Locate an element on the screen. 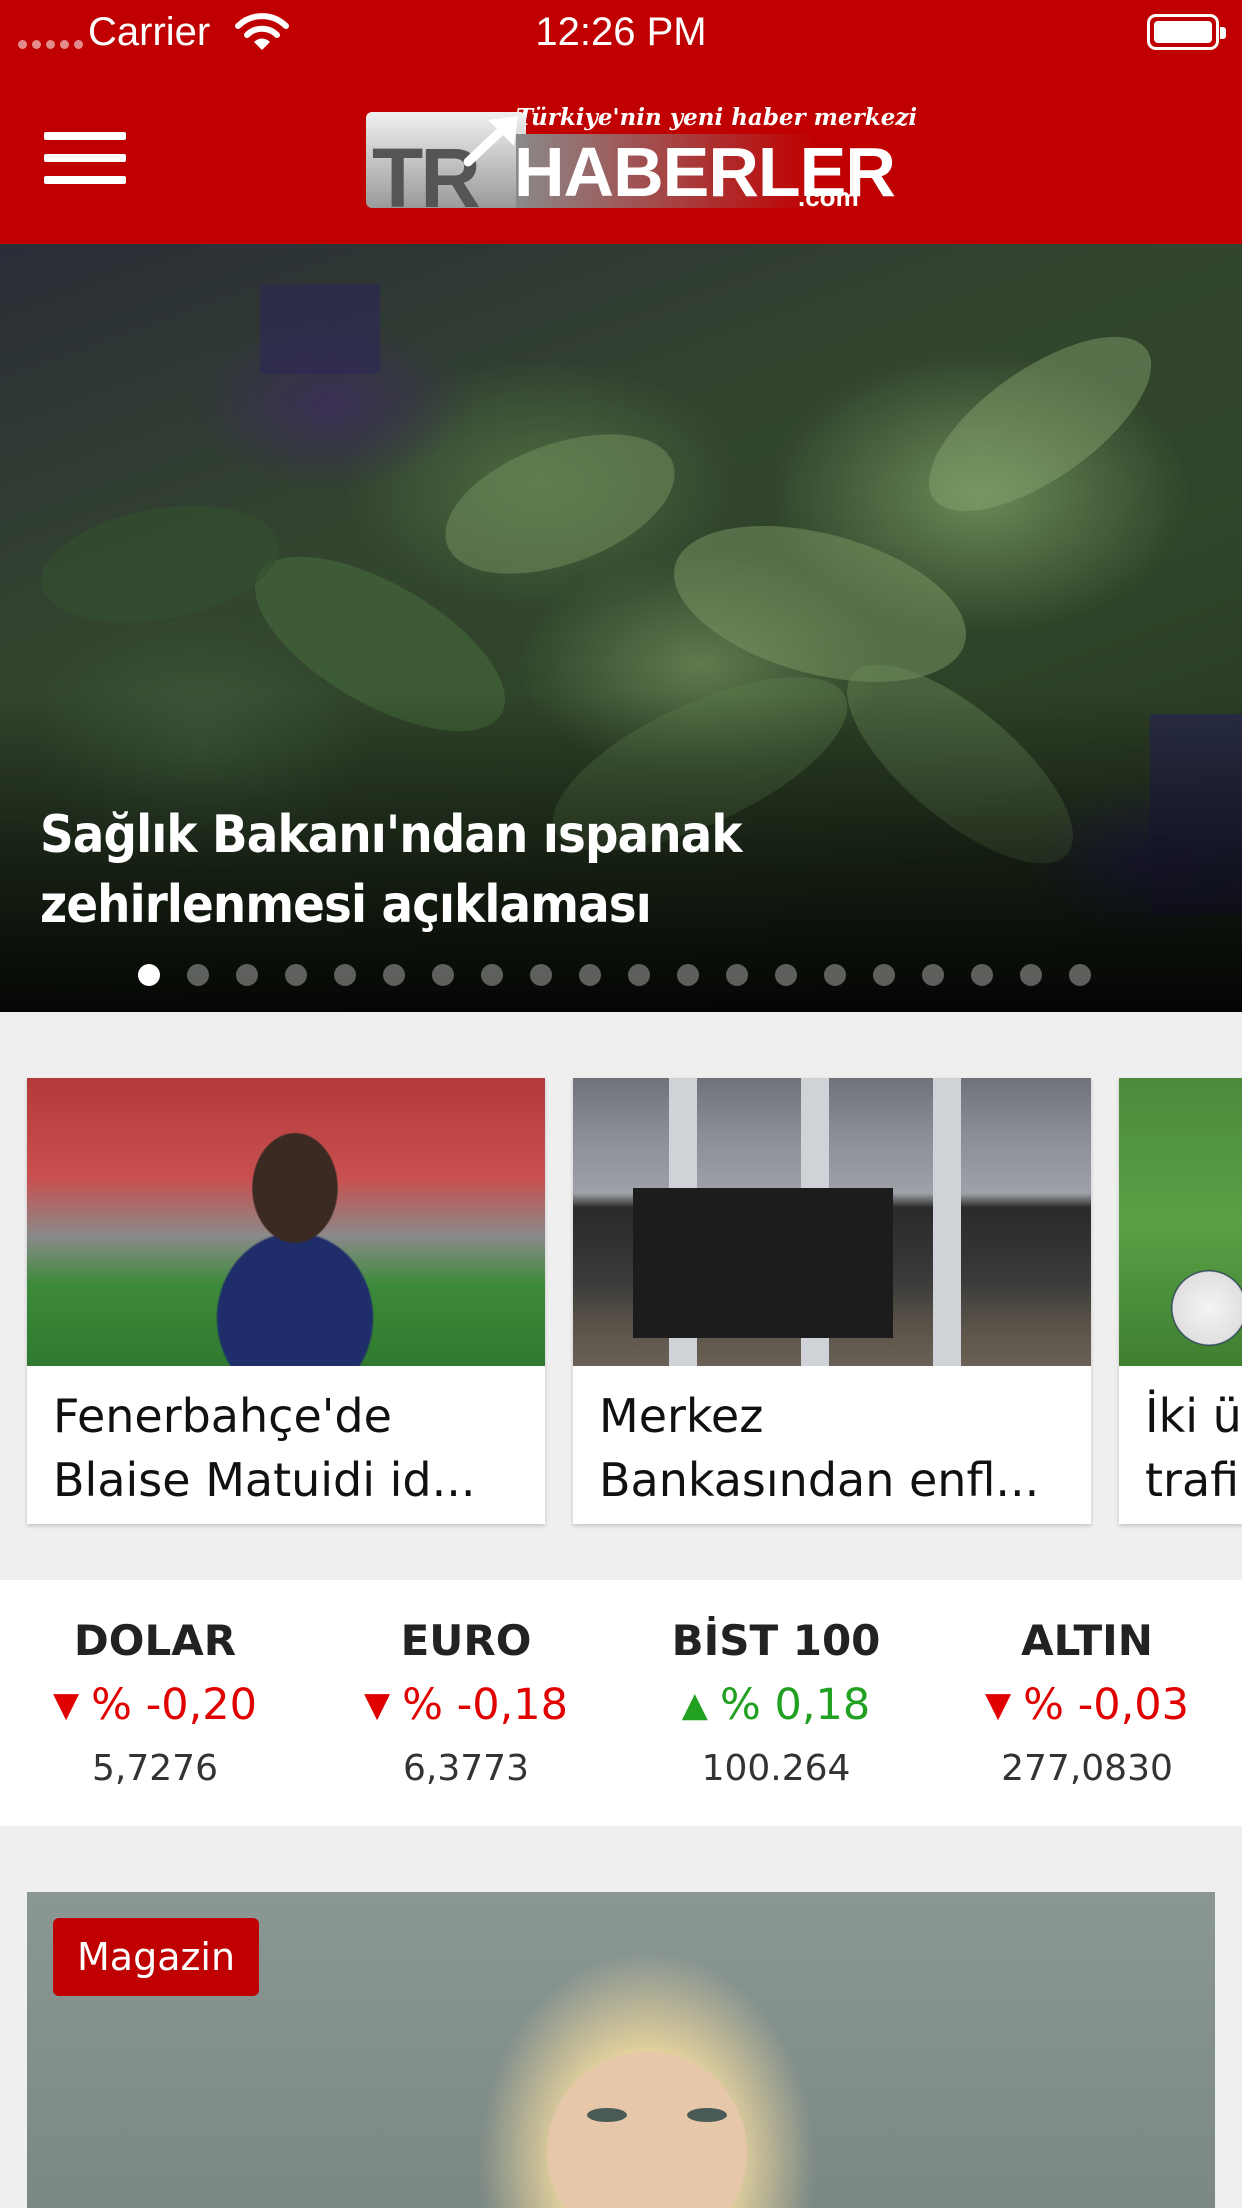 The image size is (1242, 2208). market-change: ▼ % -0,20 is located at coordinates (155, 1705).